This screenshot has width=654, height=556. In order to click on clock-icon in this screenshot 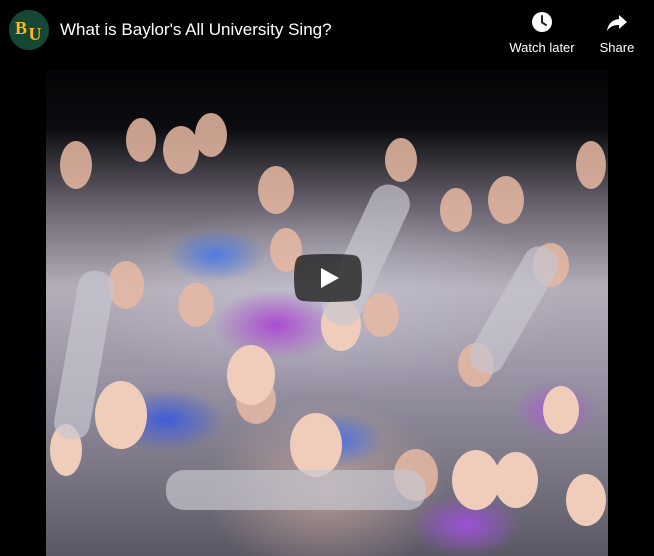, I will do `click(542, 22)`.